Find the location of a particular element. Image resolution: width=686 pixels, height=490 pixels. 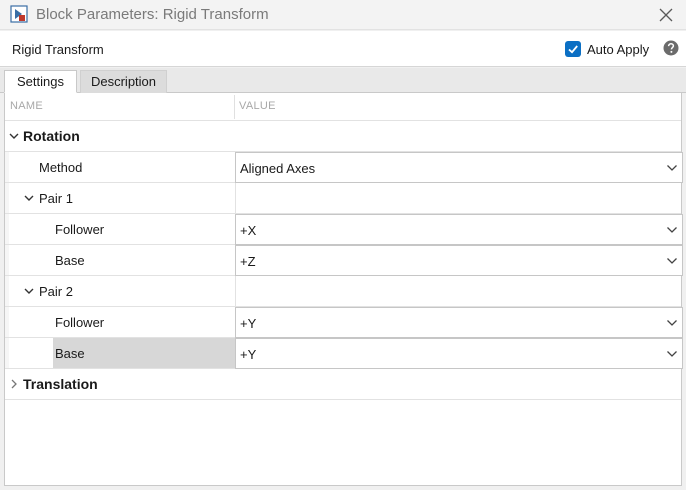

param-row-pair-2-base: Base +Y is located at coordinates (344, 353).